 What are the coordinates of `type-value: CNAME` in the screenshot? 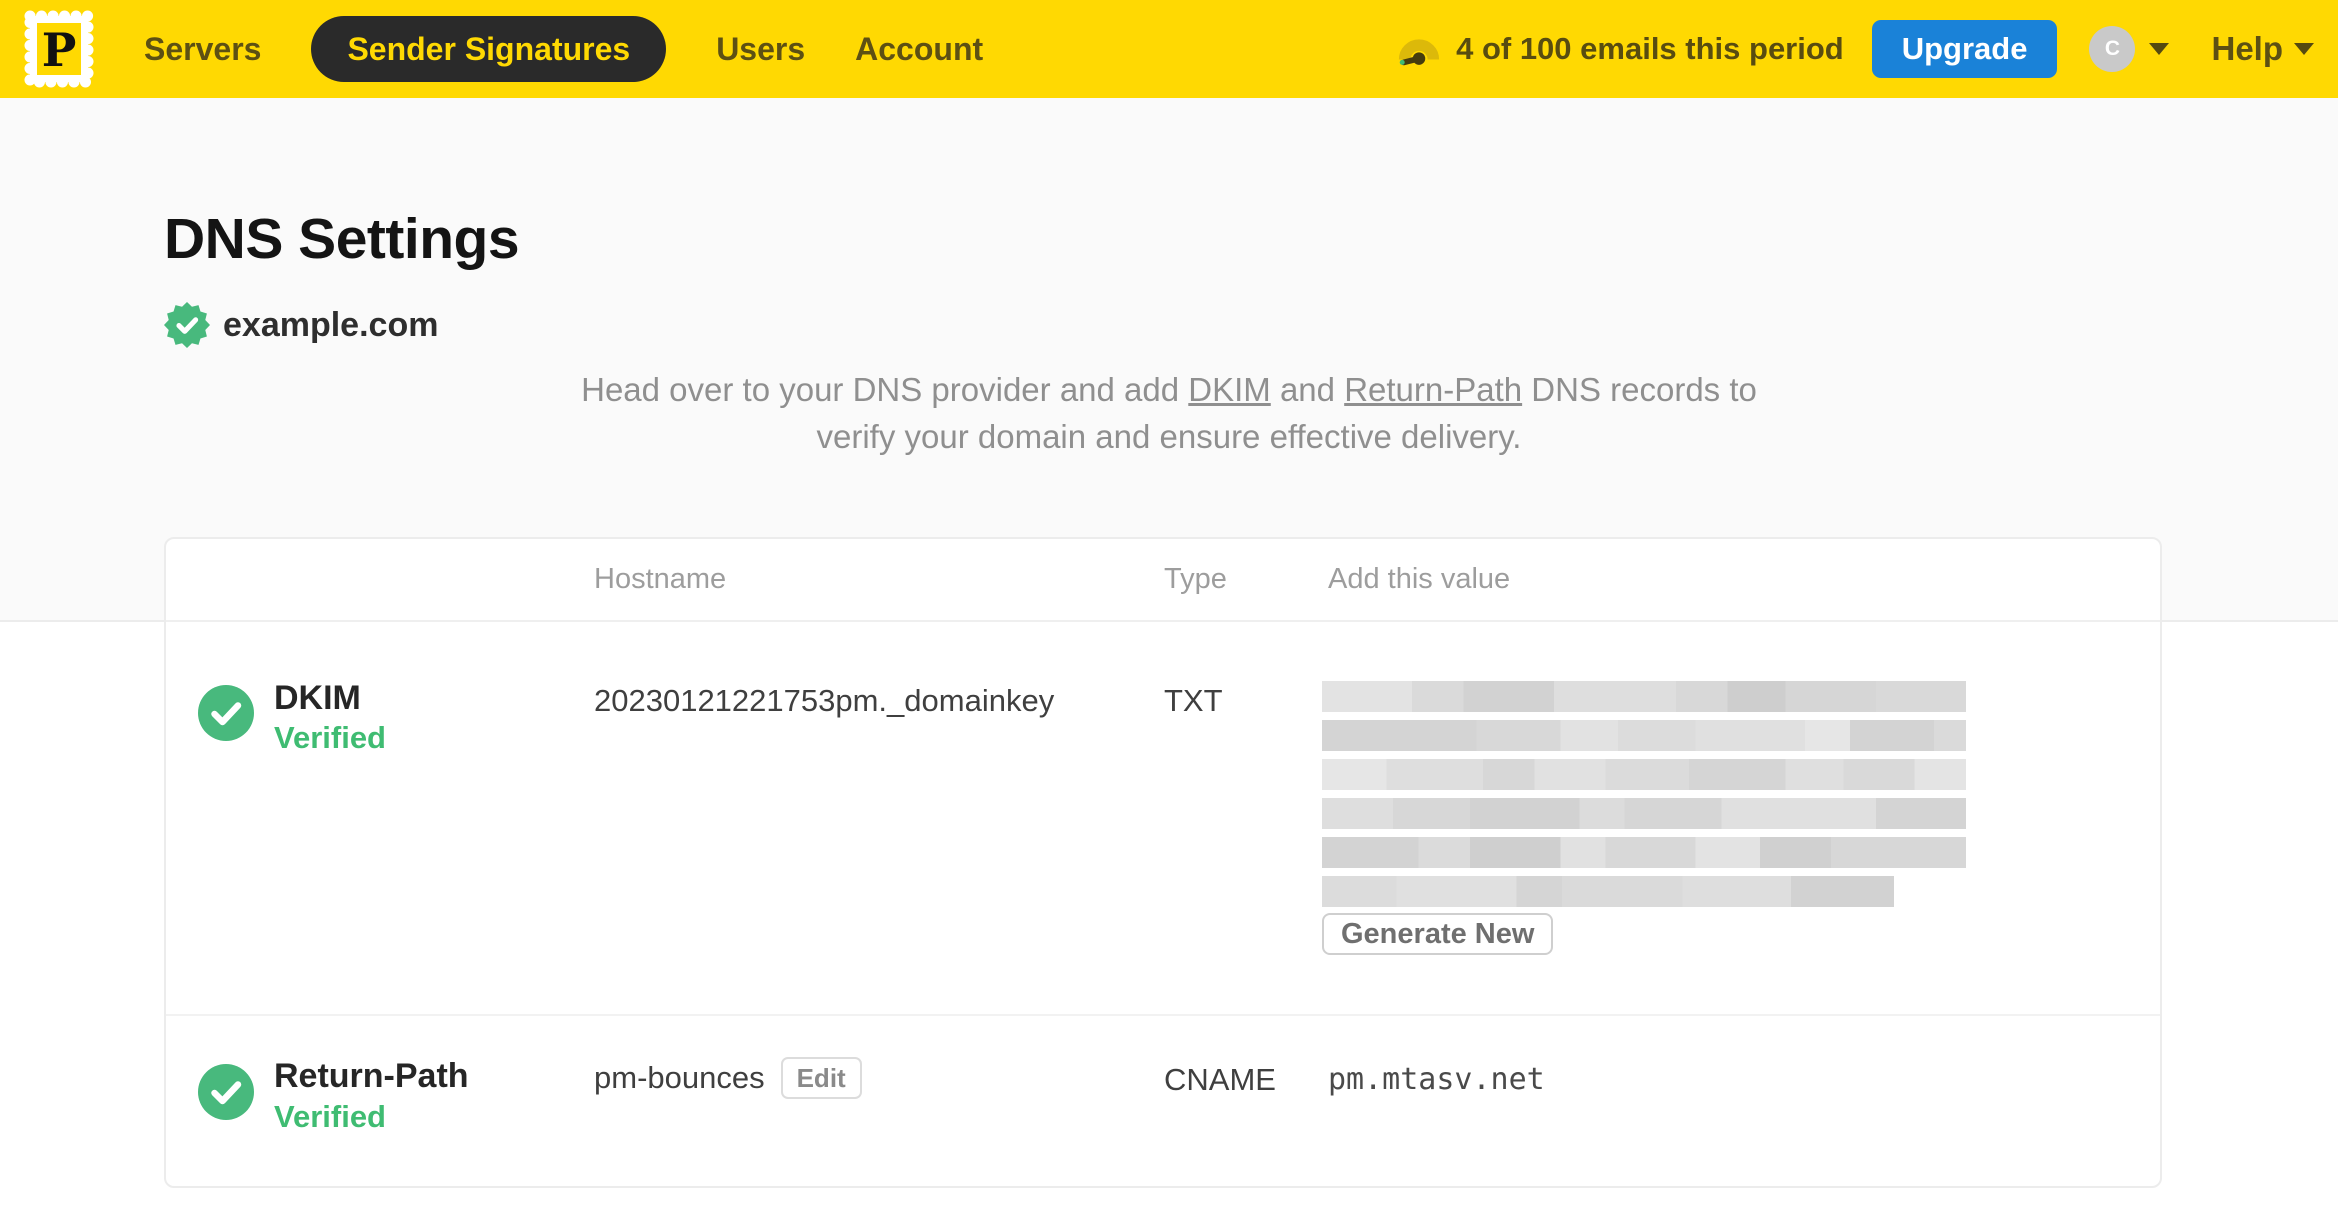 It's located at (1220, 1079).